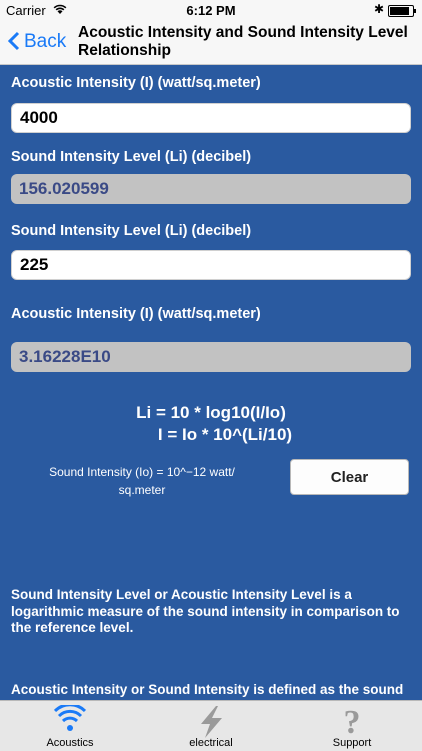  What do you see at coordinates (211, 265) in the screenshot?
I see `sound-level-input: 225` at bounding box center [211, 265].